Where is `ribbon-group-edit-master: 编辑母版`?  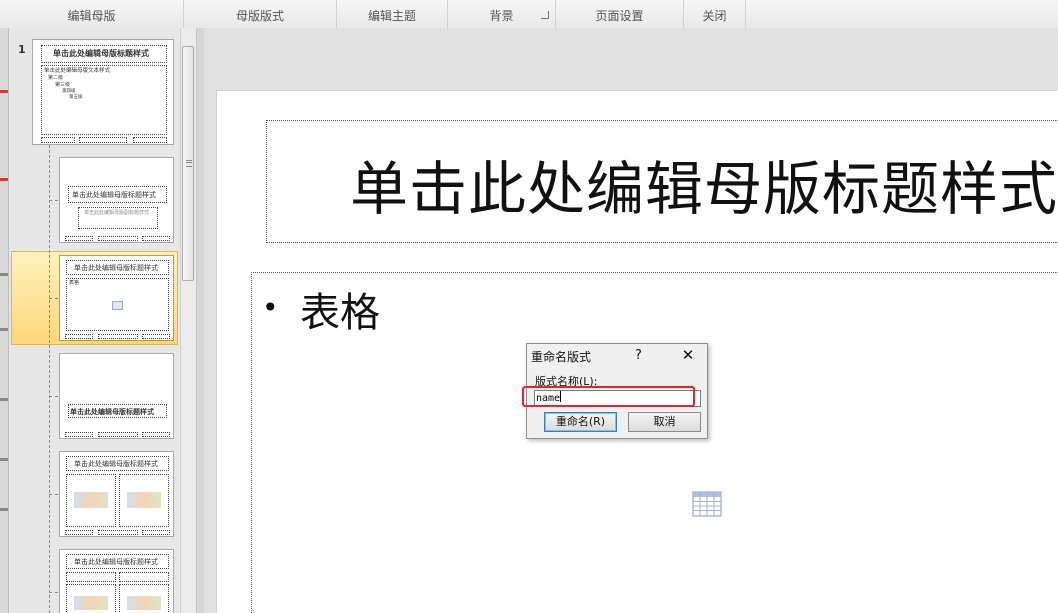 ribbon-group-edit-master: 编辑母版 is located at coordinates (92, 14).